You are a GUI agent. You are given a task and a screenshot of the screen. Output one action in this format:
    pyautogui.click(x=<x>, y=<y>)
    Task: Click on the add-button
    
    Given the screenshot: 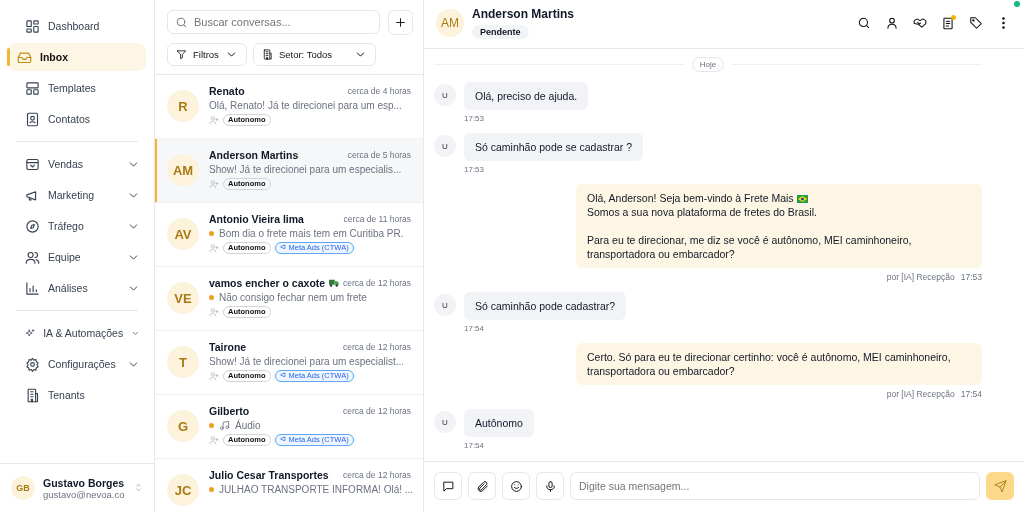 What is the action you would take?
    pyautogui.click(x=400, y=22)
    